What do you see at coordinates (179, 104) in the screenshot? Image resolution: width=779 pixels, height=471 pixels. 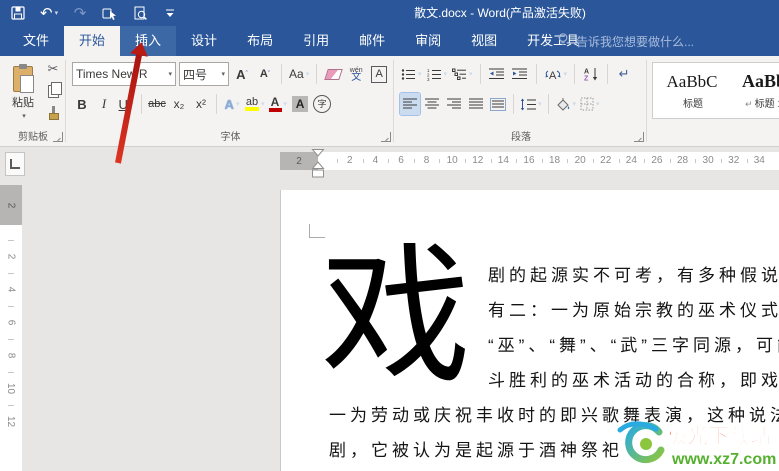 I see `subscript-button: x₂` at bounding box center [179, 104].